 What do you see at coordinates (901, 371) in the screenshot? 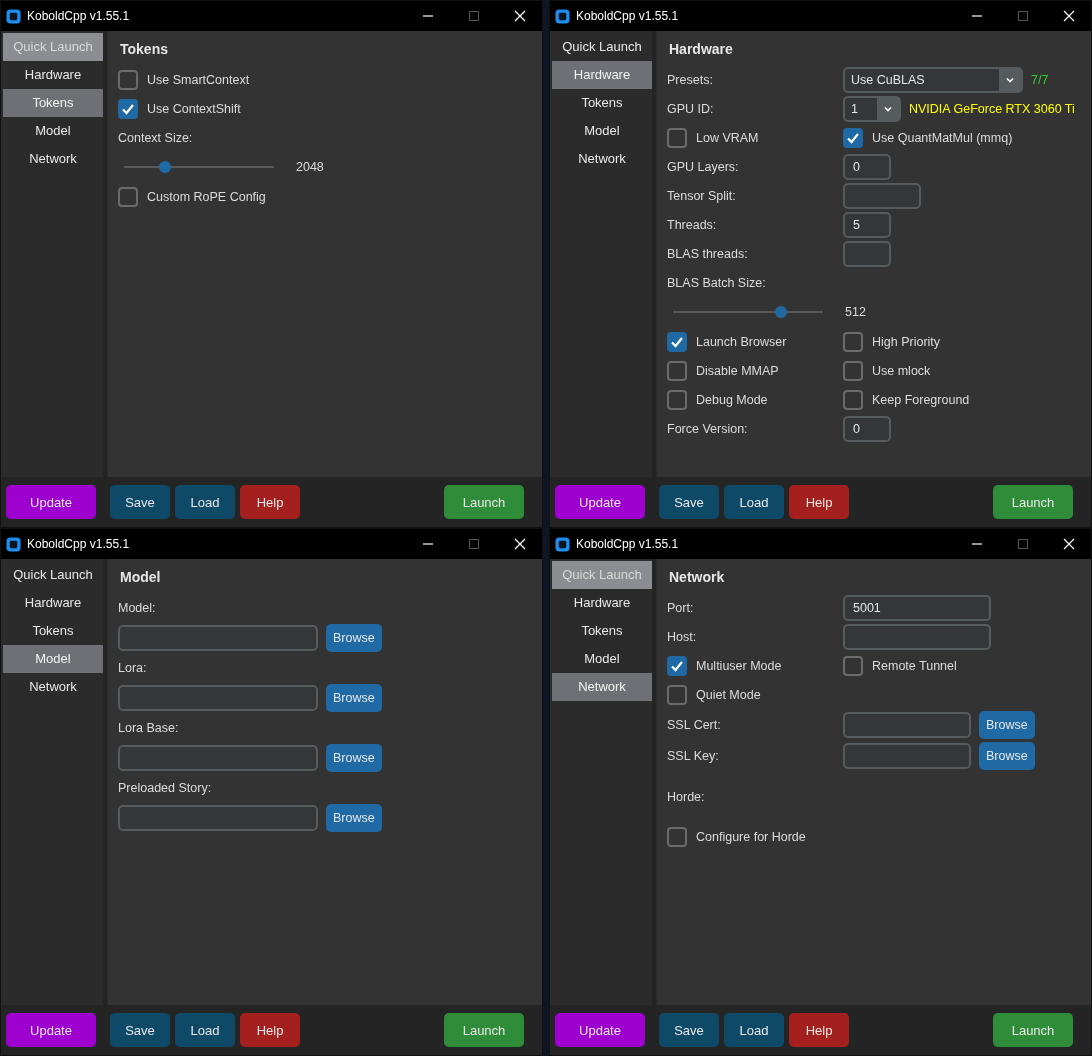
I see `checkbox-label: Use mlock` at bounding box center [901, 371].